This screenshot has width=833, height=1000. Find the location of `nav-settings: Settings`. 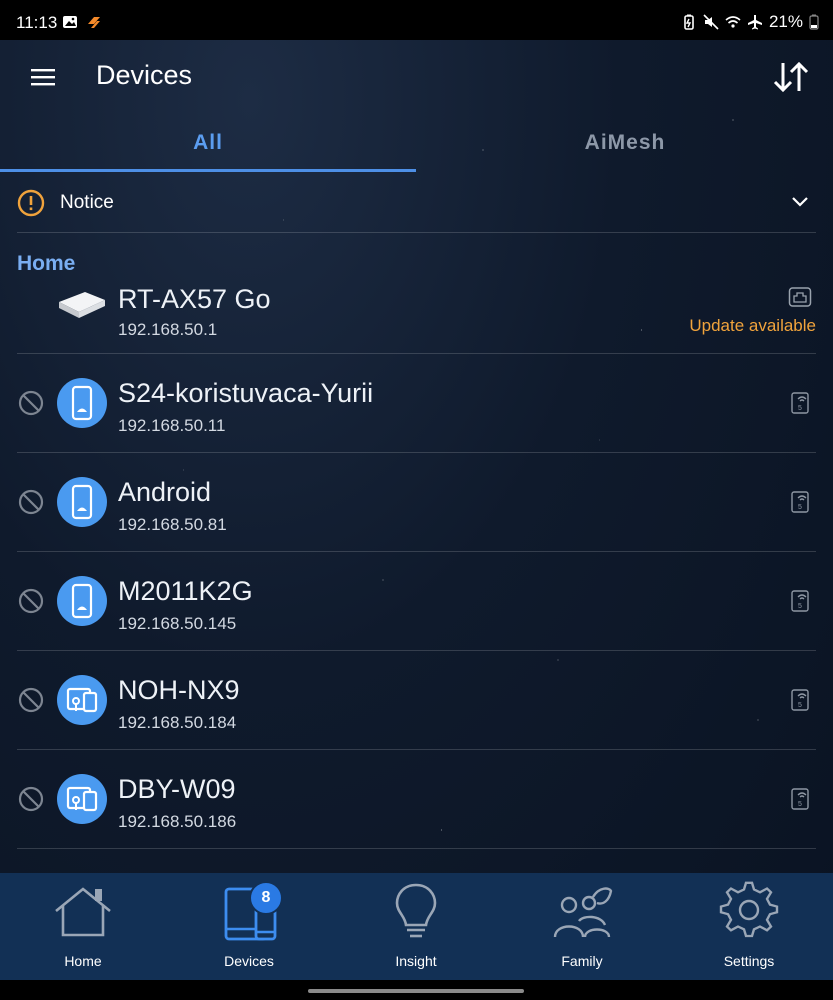

nav-settings: Settings is located at coordinates (749, 926).